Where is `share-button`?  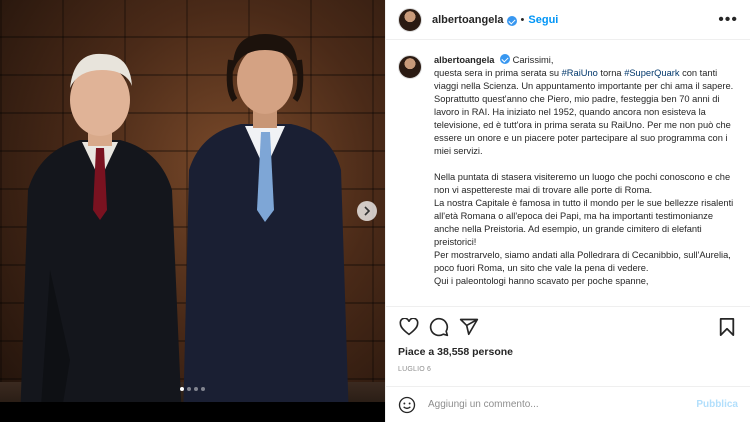
share-button is located at coordinates (469, 327).